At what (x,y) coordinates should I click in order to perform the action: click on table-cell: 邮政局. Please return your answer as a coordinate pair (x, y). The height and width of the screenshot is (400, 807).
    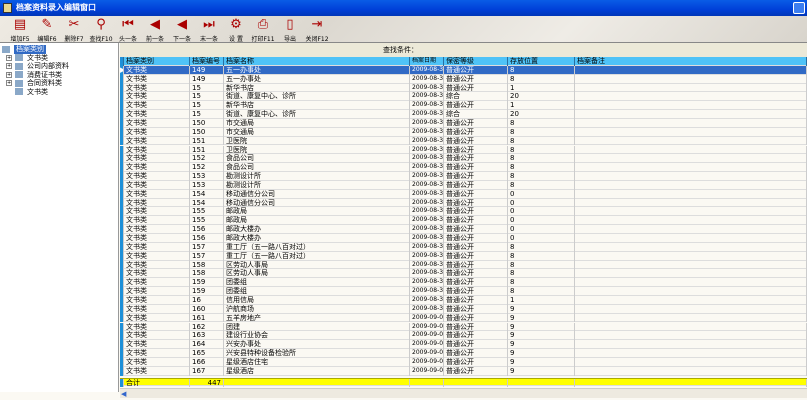
    Looking at the image, I should click on (317, 212).